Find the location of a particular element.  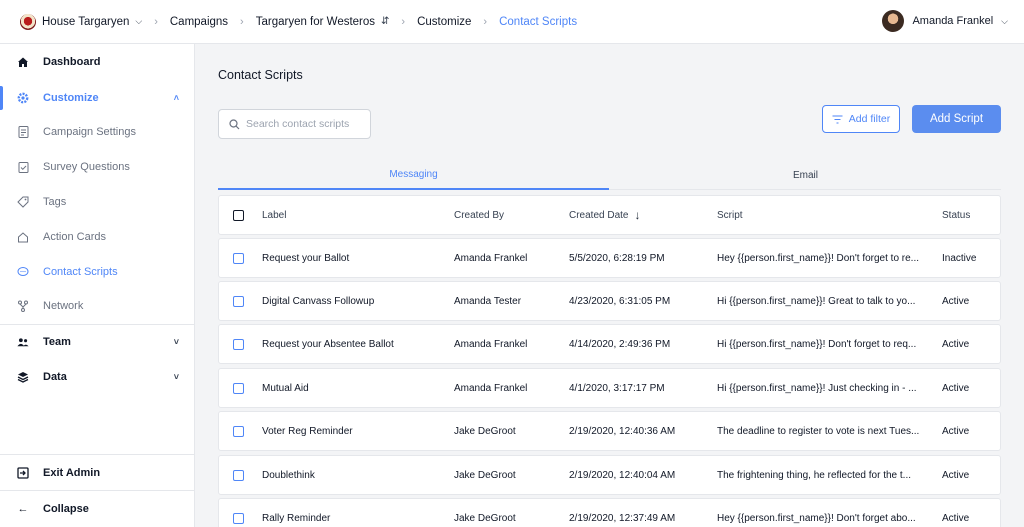

breadcrumb-campaigns: Campaigns is located at coordinates (199, 22).